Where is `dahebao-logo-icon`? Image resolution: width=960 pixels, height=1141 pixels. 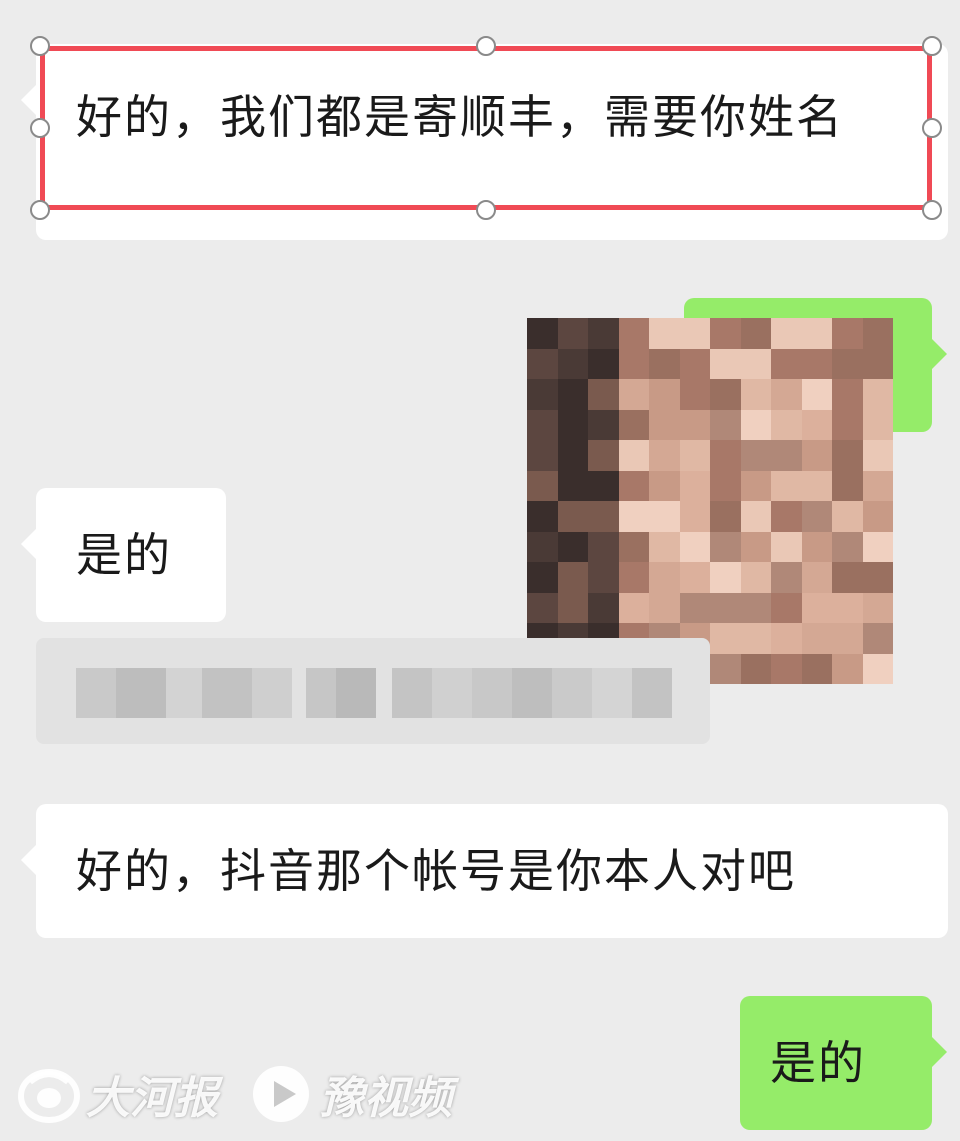
dahebao-logo-icon is located at coordinates (49, 1094).